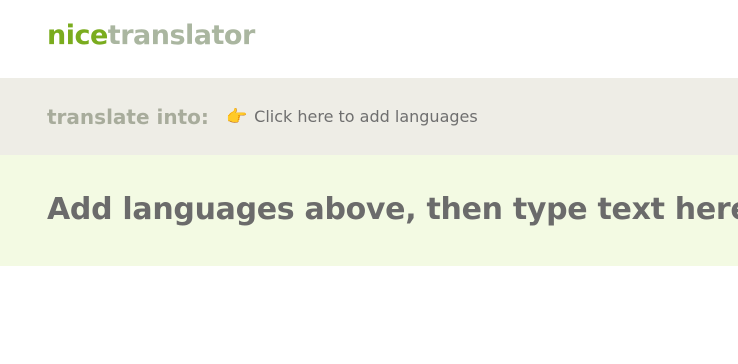 This screenshot has width=738, height=364. What do you see at coordinates (181, 35) in the screenshot?
I see `logo-translator: translator` at bounding box center [181, 35].